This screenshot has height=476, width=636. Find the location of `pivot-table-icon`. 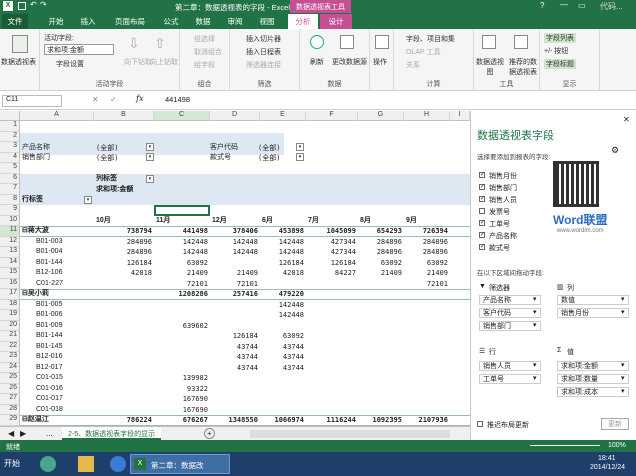

pivot-table-icon is located at coordinates (20, 44).